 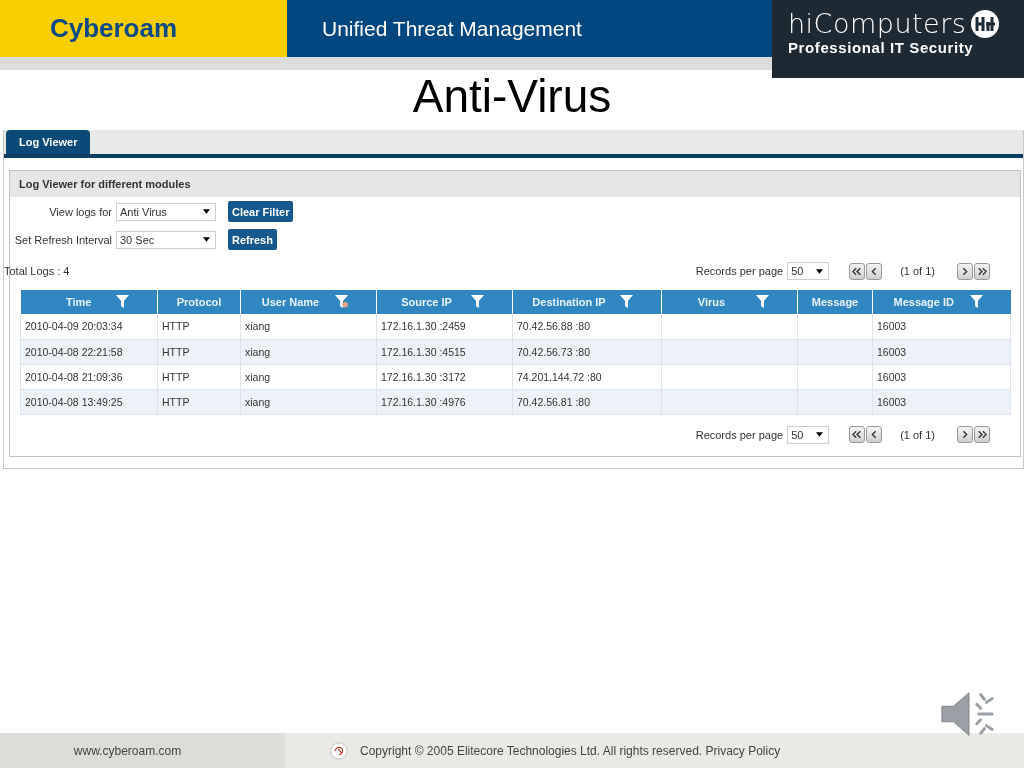 I want to click on log-viewer-tab: Log Viewer, so click(x=48, y=142).